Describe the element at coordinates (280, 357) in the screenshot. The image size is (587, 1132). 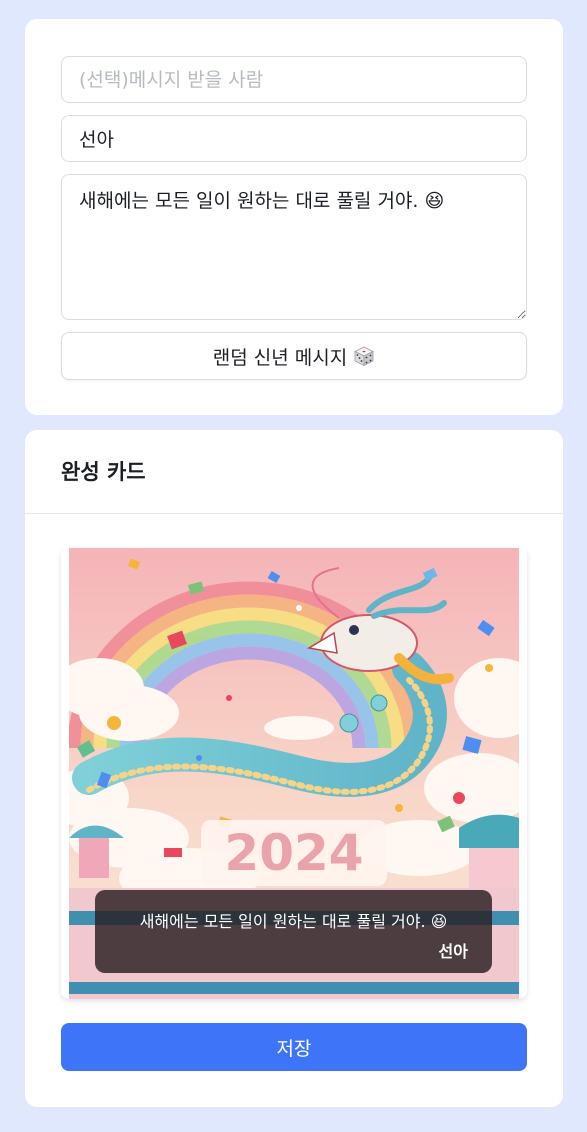
I see `random-message-label: 랜덤 신년 메시지` at that location.